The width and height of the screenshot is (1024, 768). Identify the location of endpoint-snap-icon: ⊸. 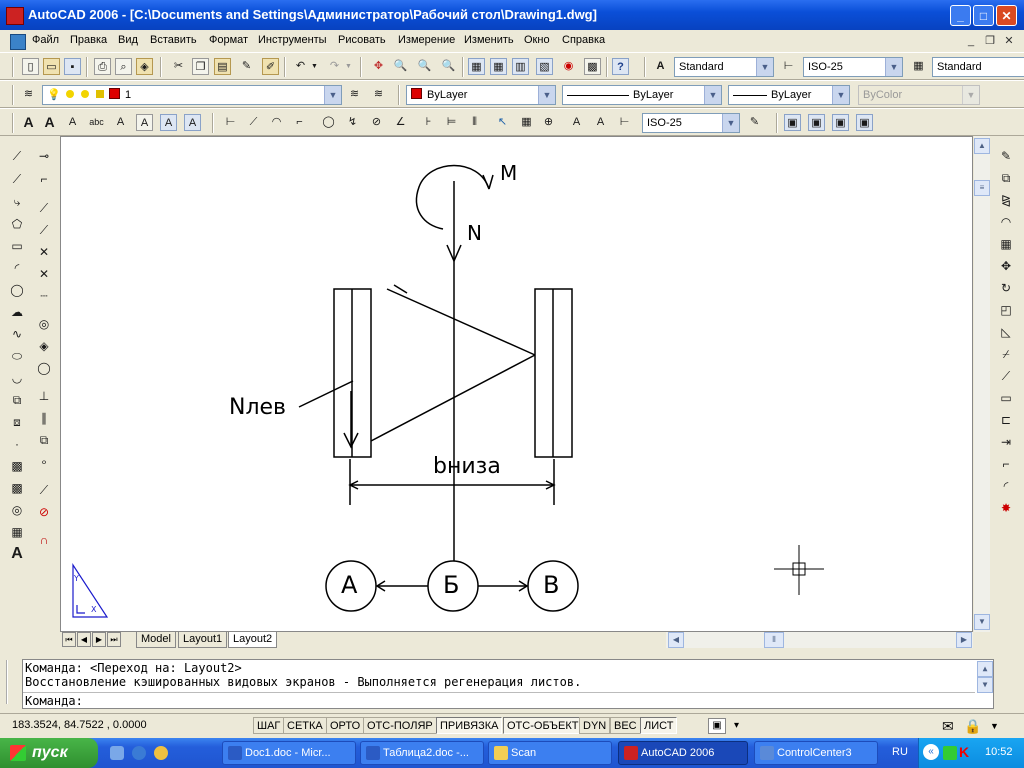
(44, 156).